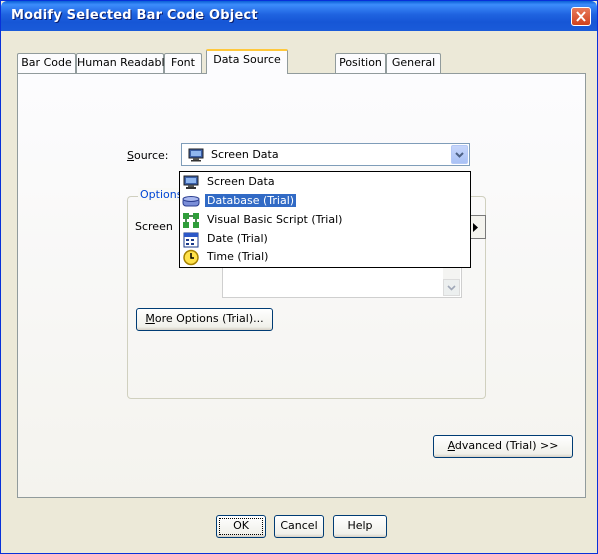 The image size is (598, 554). What do you see at coordinates (191, 201) in the screenshot?
I see `database-icon` at bounding box center [191, 201].